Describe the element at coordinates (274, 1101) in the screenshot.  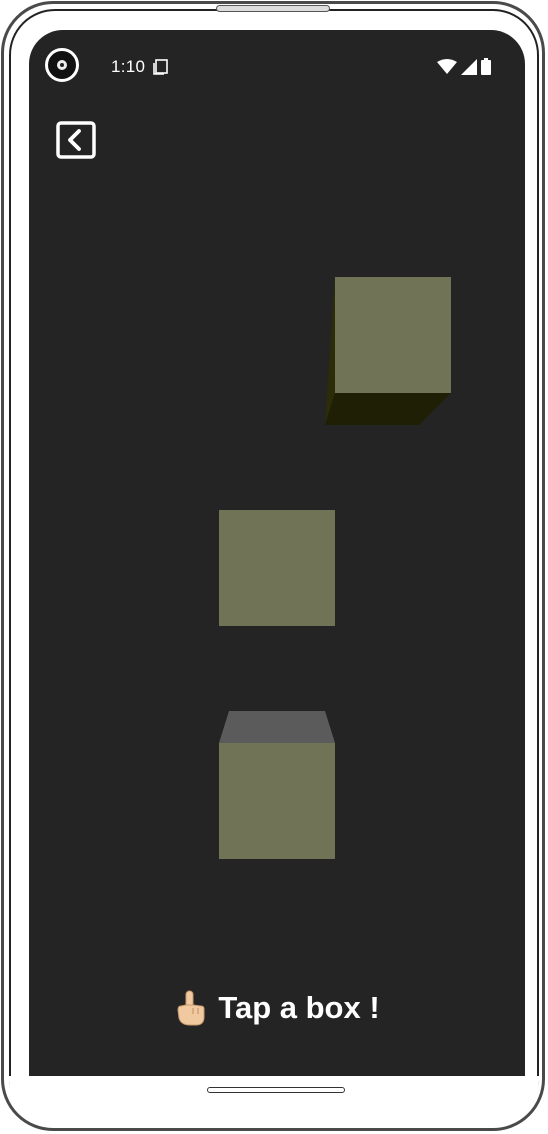
I see `navigation-bar` at that location.